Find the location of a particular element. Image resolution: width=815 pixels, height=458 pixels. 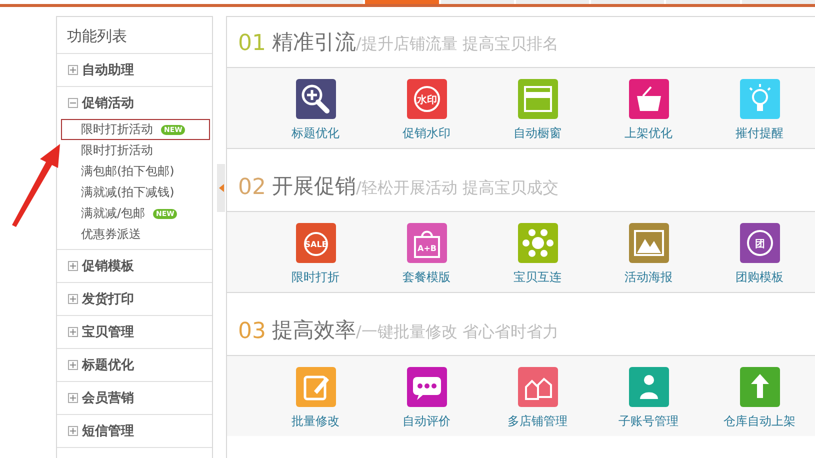

section-title: 精准引流 is located at coordinates (314, 42).